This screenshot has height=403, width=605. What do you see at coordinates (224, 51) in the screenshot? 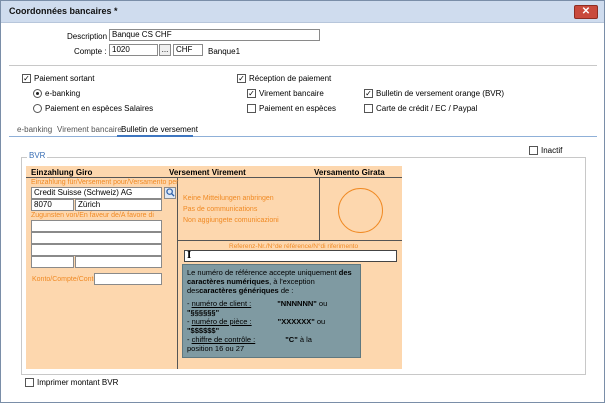
I see `bank-name: Banque1` at bounding box center [224, 51].